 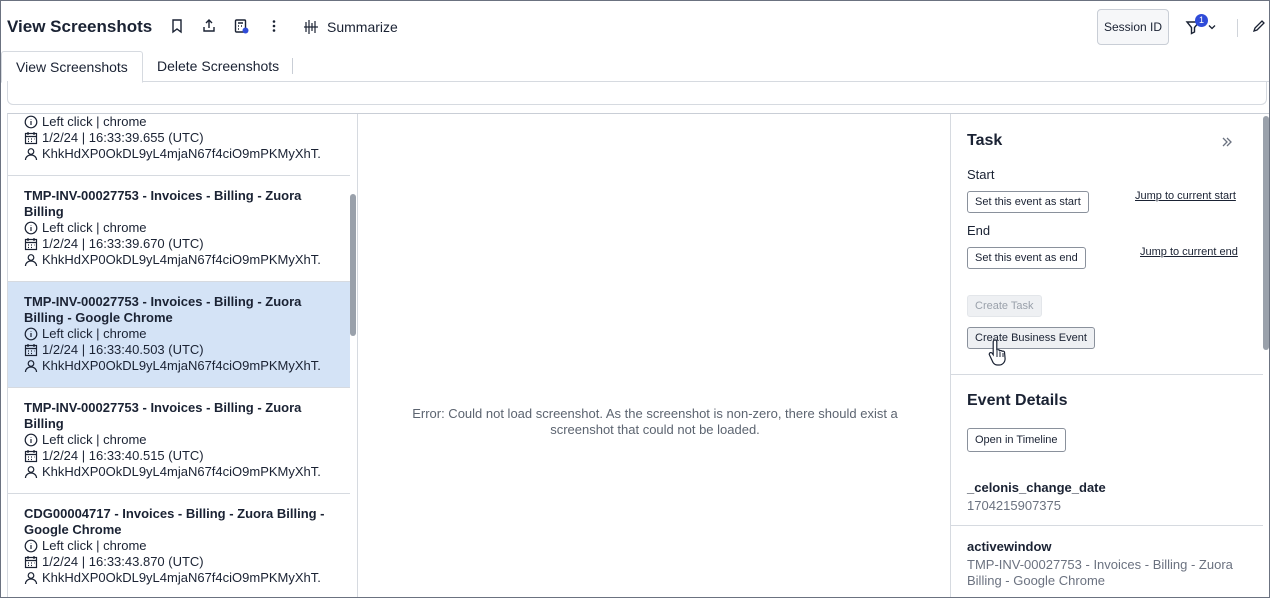 What do you see at coordinates (1014, 505) in the screenshot?
I see `field-value: 1704215907375` at bounding box center [1014, 505].